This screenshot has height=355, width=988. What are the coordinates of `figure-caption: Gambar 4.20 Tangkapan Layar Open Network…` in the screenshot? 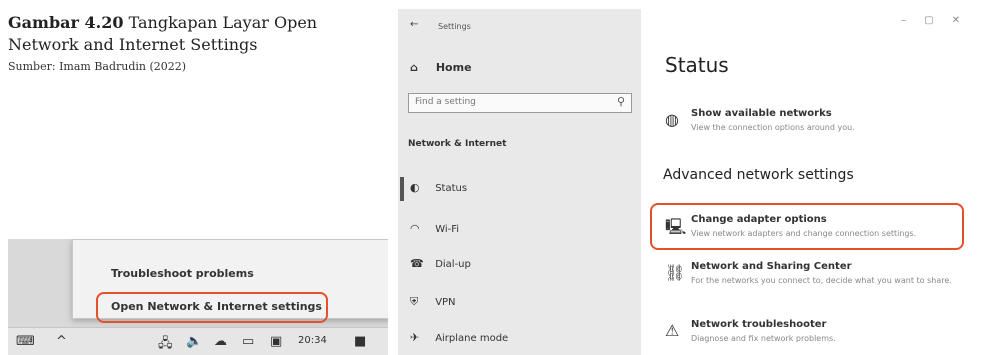 It's located at (188, 42).